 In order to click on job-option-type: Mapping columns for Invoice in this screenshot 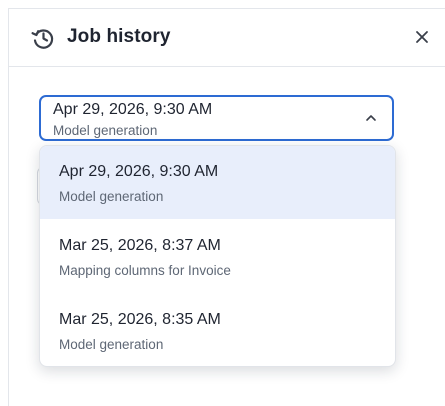, I will do `click(145, 270)`.